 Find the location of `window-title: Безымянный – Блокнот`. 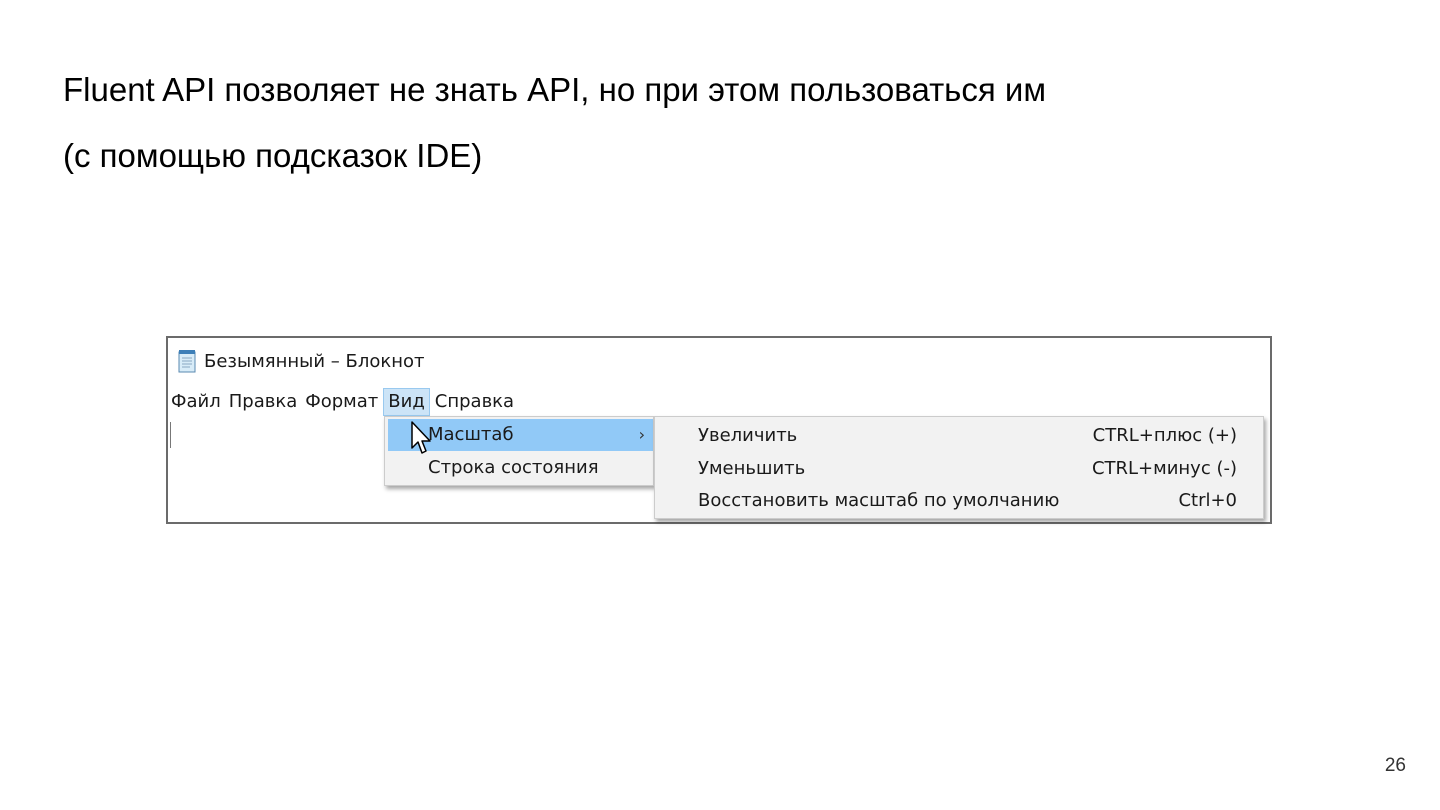

window-title: Безымянный – Блокнот is located at coordinates (314, 361).